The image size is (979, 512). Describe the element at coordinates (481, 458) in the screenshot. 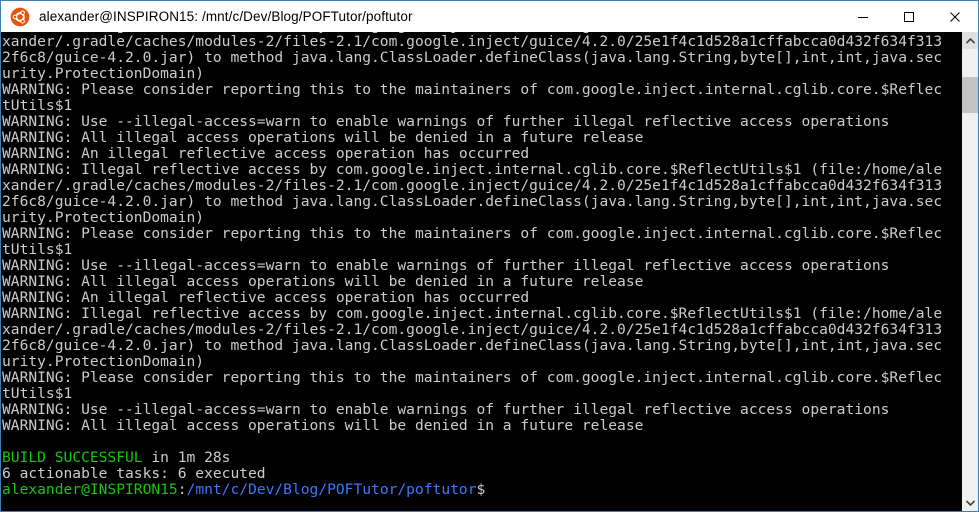

I see `terminal-line: BUILD SUCCESSFUL in 1m 28s` at that location.